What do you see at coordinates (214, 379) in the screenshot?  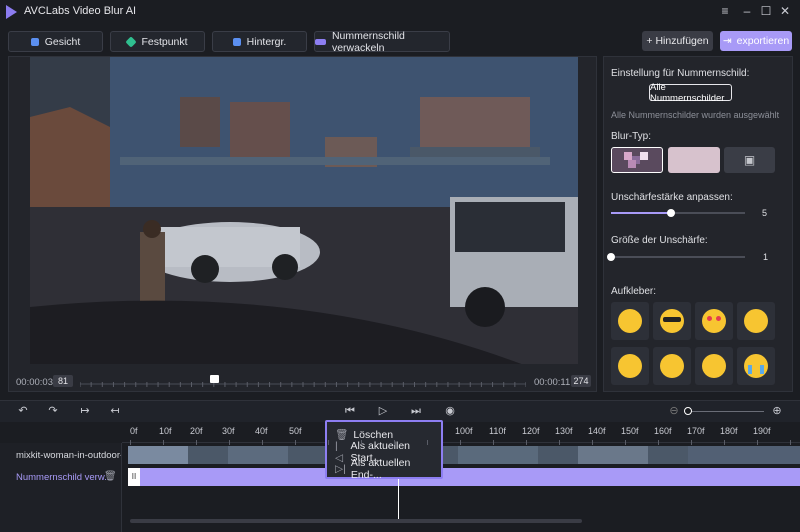 I see `scrub-handle` at bounding box center [214, 379].